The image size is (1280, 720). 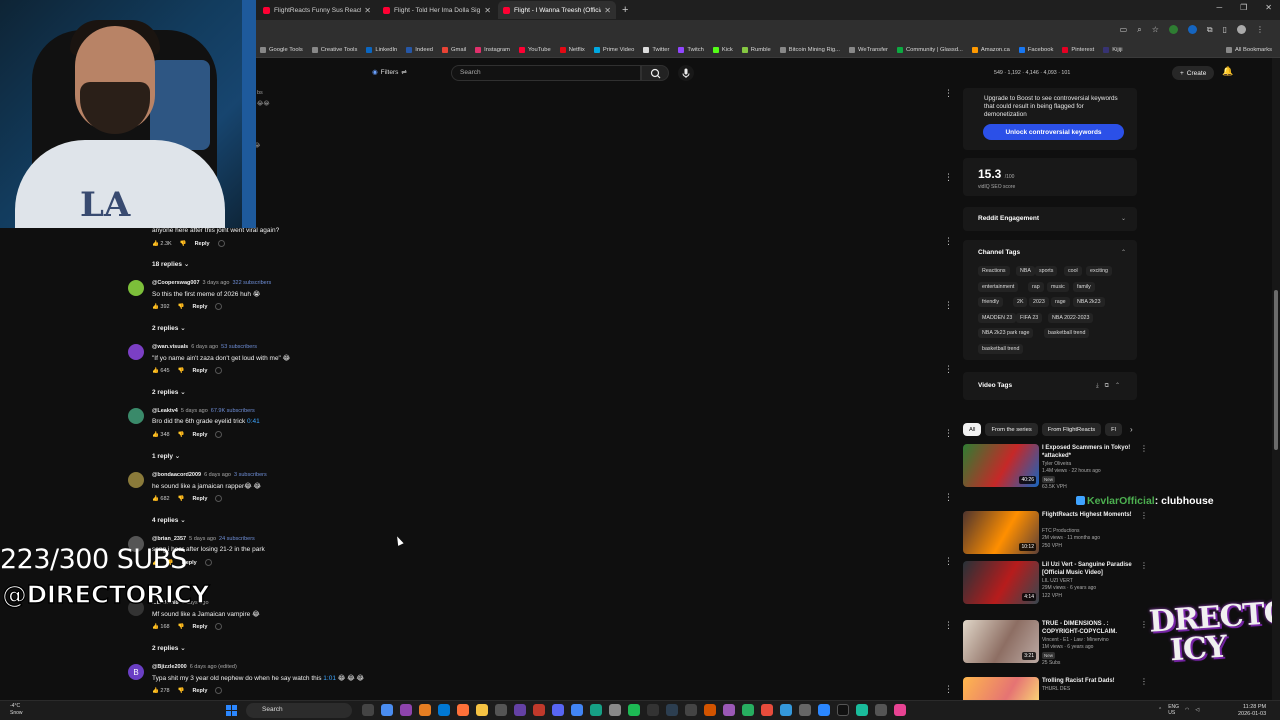 I want to click on chevron-right-icon: ›, so click(x=1131, y=429).